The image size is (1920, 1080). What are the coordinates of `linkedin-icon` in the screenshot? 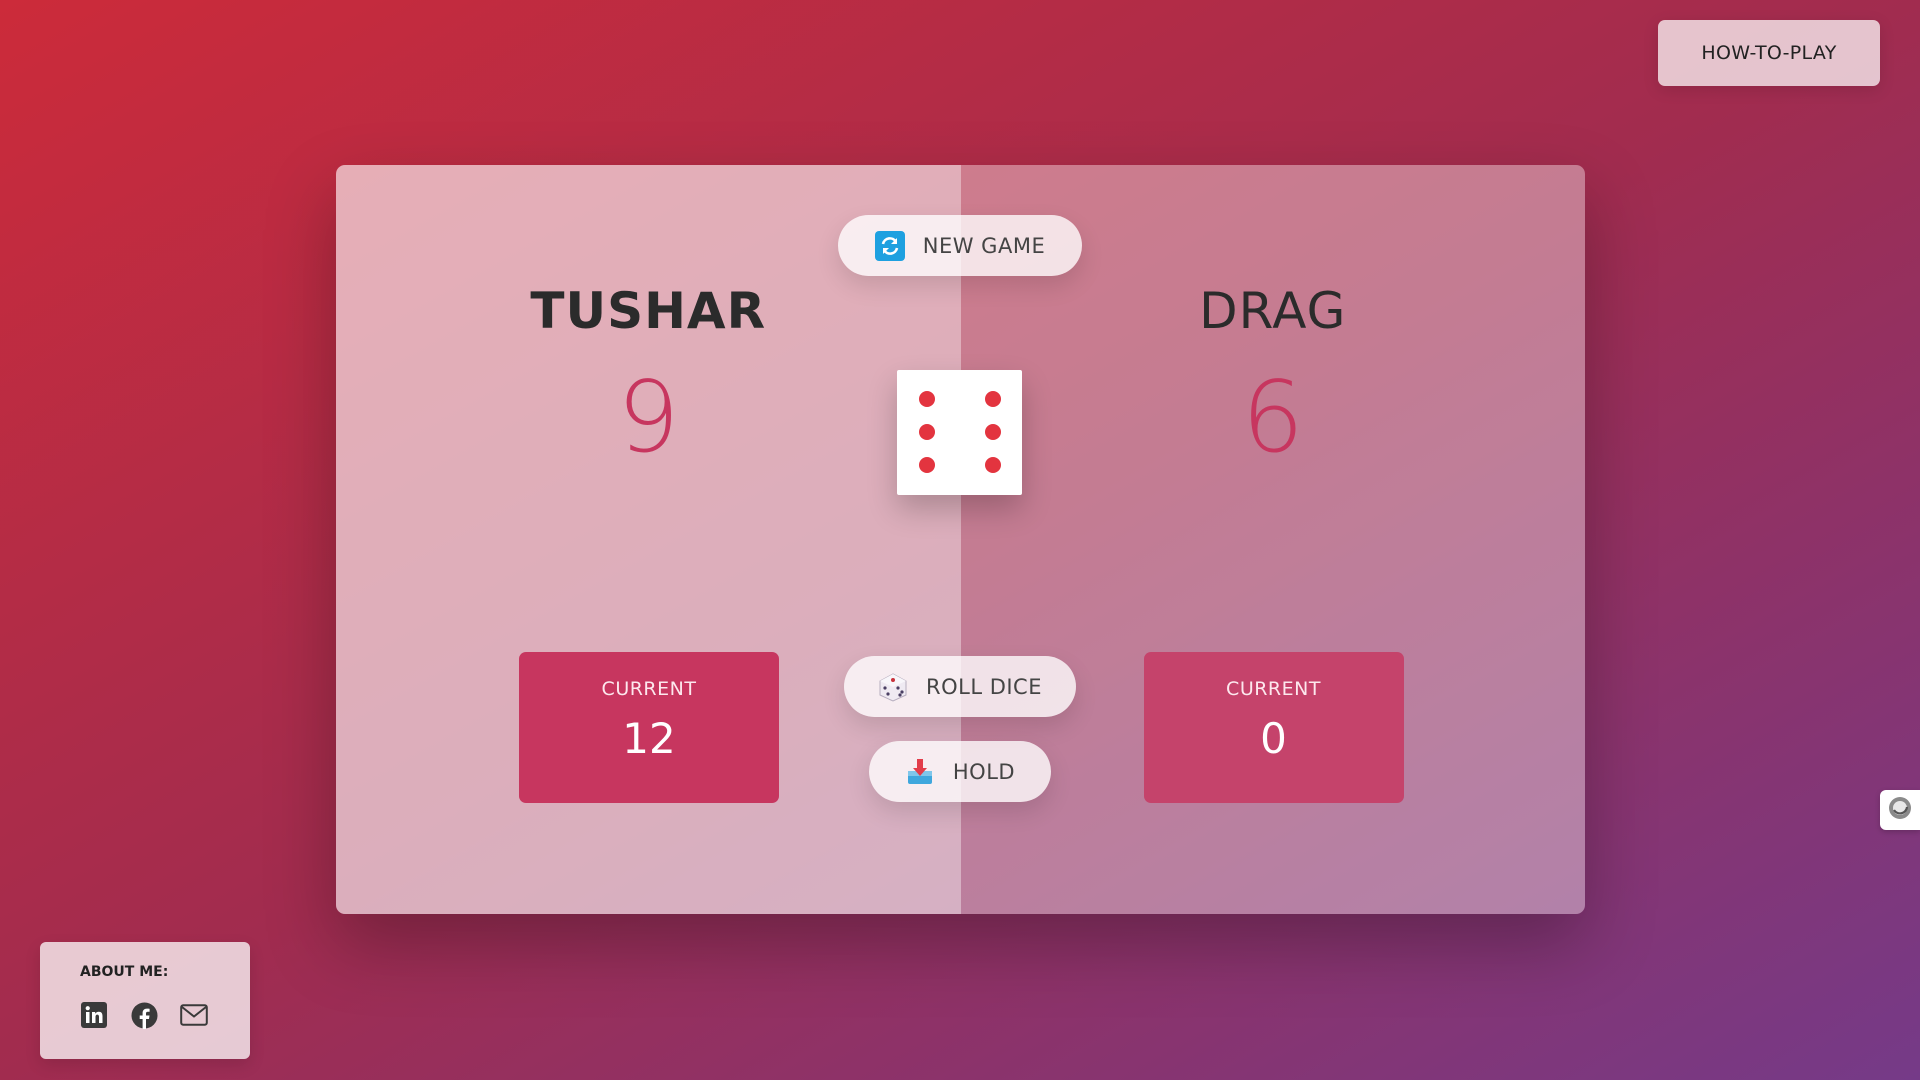 It's located at (94, 1015).